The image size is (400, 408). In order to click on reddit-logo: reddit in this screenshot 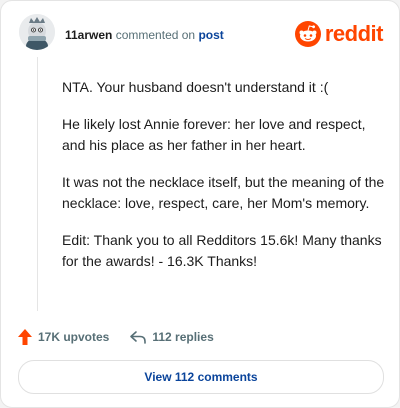, I will do `click(339, 34)`.